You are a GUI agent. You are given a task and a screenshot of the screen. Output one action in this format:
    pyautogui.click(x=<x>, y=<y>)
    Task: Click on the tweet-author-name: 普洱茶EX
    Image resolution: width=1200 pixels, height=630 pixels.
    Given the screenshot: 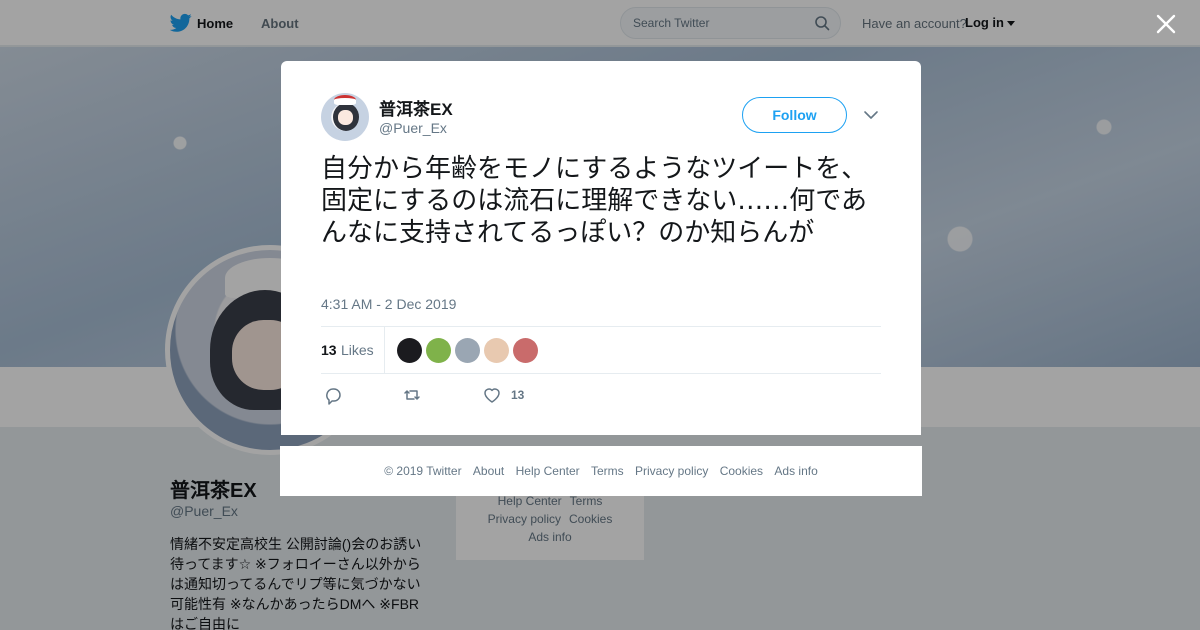 What is the action you would take?
    pyautogui.click(x=416, y=107)
    